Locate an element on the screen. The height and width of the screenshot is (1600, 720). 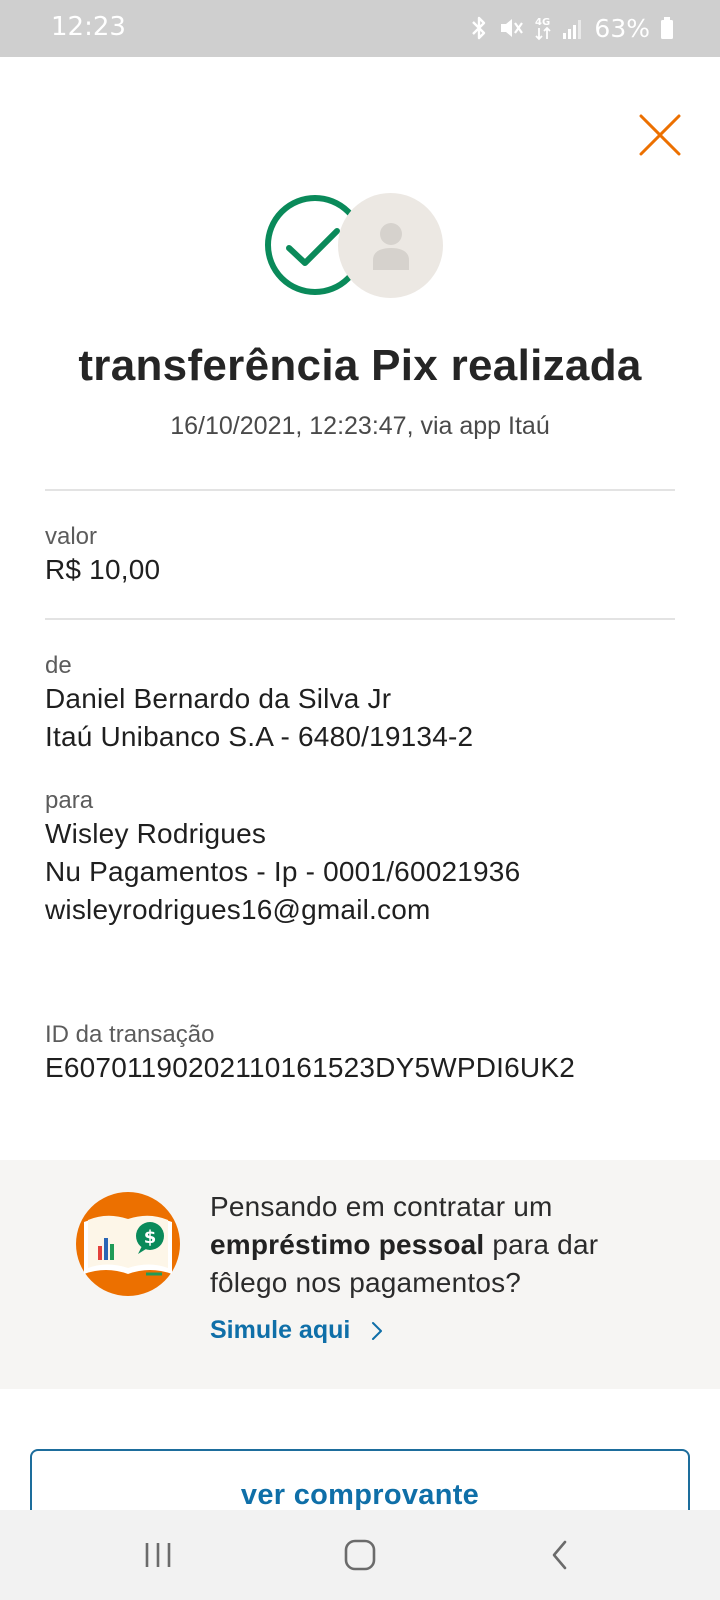
back-icon is located at coordinates (559, 1555).